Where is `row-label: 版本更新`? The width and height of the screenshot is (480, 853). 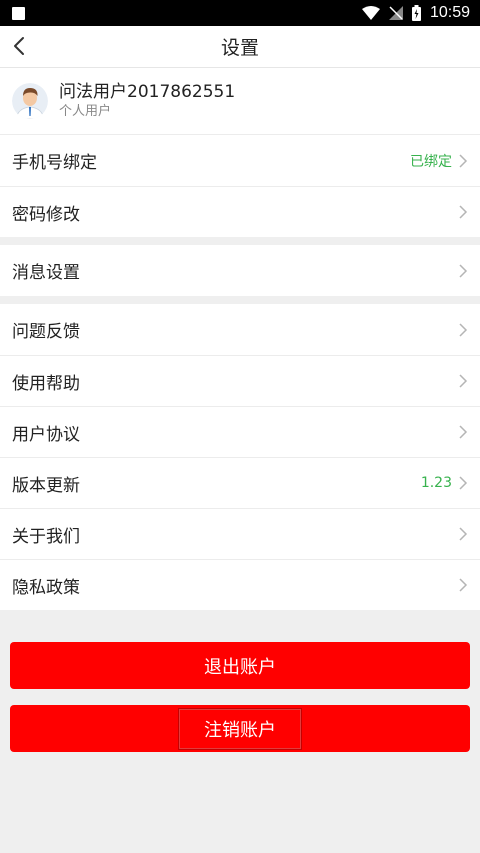 row-label: 版本更新 is located at coordinates (46, 485).